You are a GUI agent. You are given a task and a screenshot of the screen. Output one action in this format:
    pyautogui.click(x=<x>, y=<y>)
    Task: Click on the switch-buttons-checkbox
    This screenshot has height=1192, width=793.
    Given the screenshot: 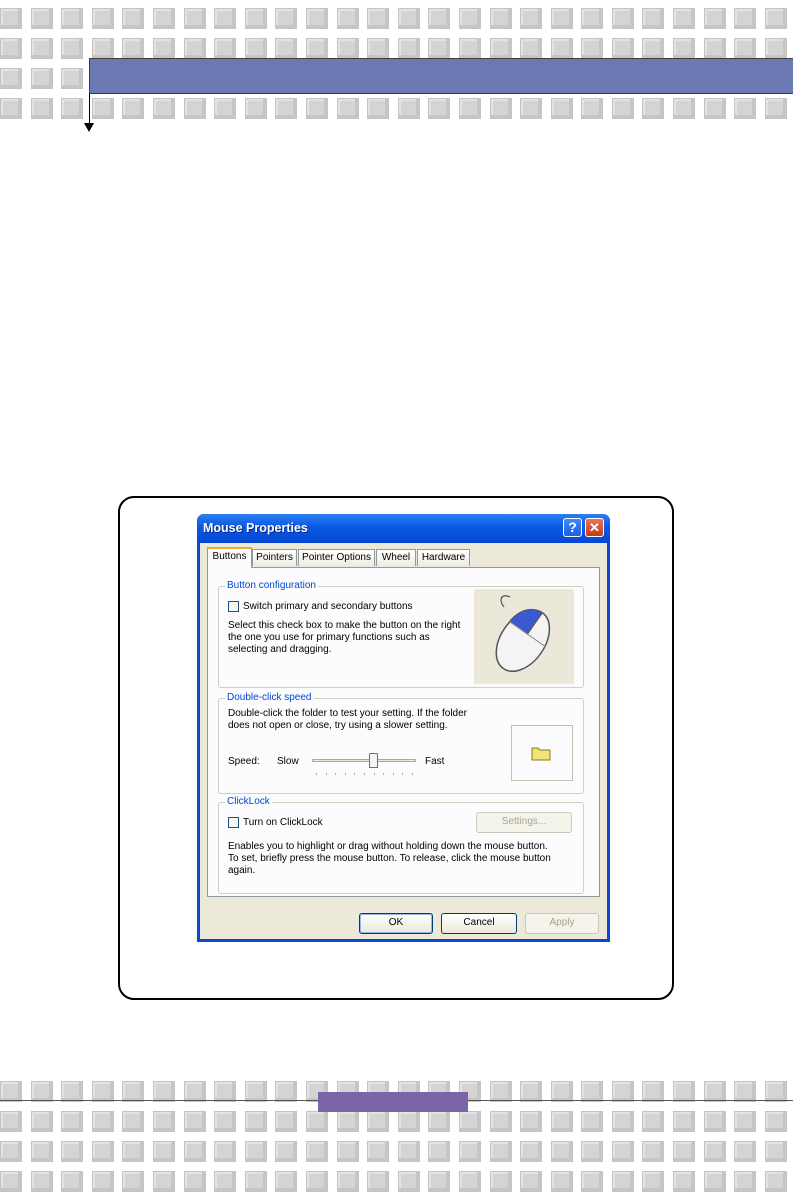 What is the action you would take?
    pyautogui.click(x=233, y=606)
    